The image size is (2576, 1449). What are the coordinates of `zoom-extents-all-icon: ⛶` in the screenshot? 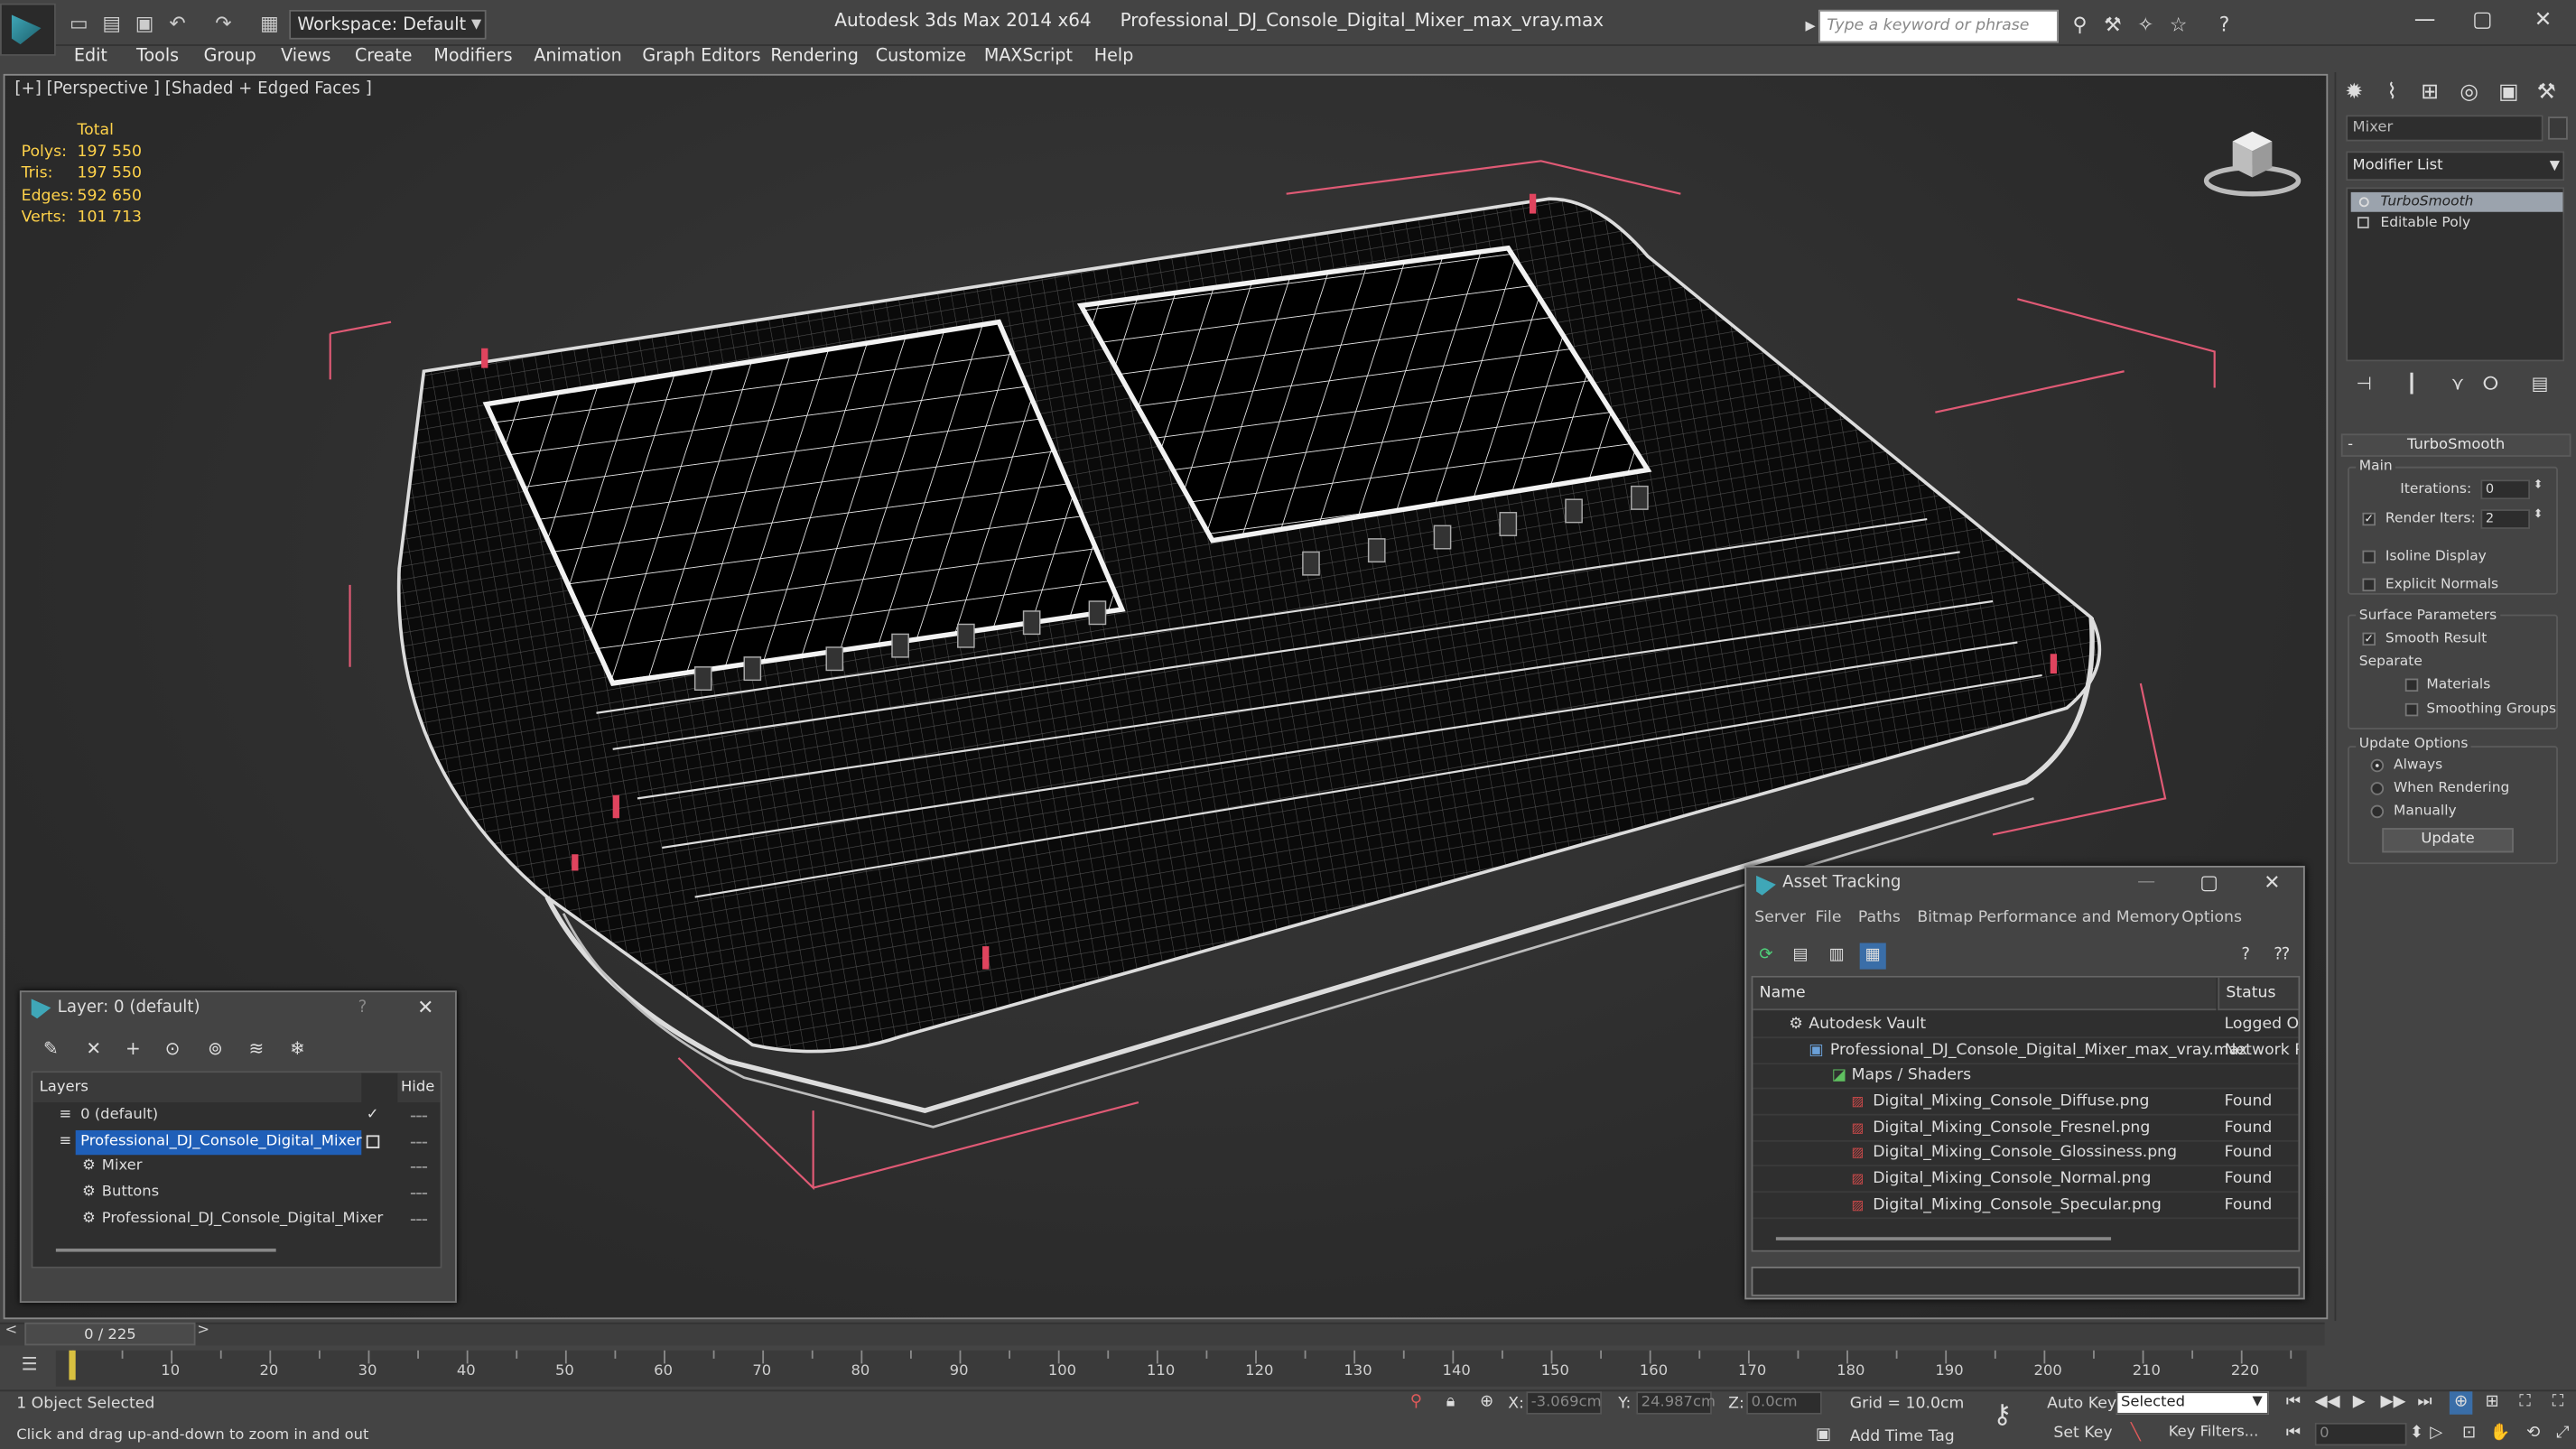 It's located at (2557, 1402).